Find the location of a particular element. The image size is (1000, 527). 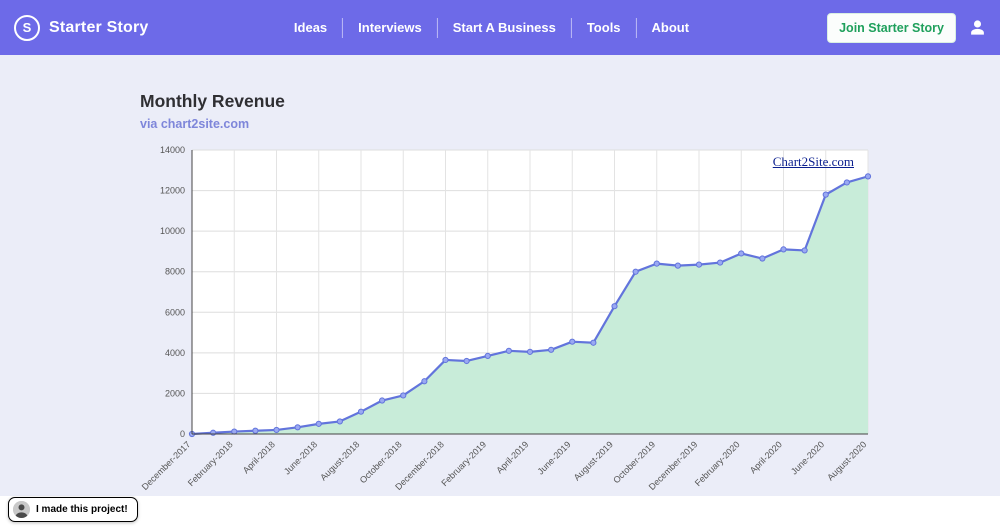

svg-text: 8000 is located at coordinates (175, 272).